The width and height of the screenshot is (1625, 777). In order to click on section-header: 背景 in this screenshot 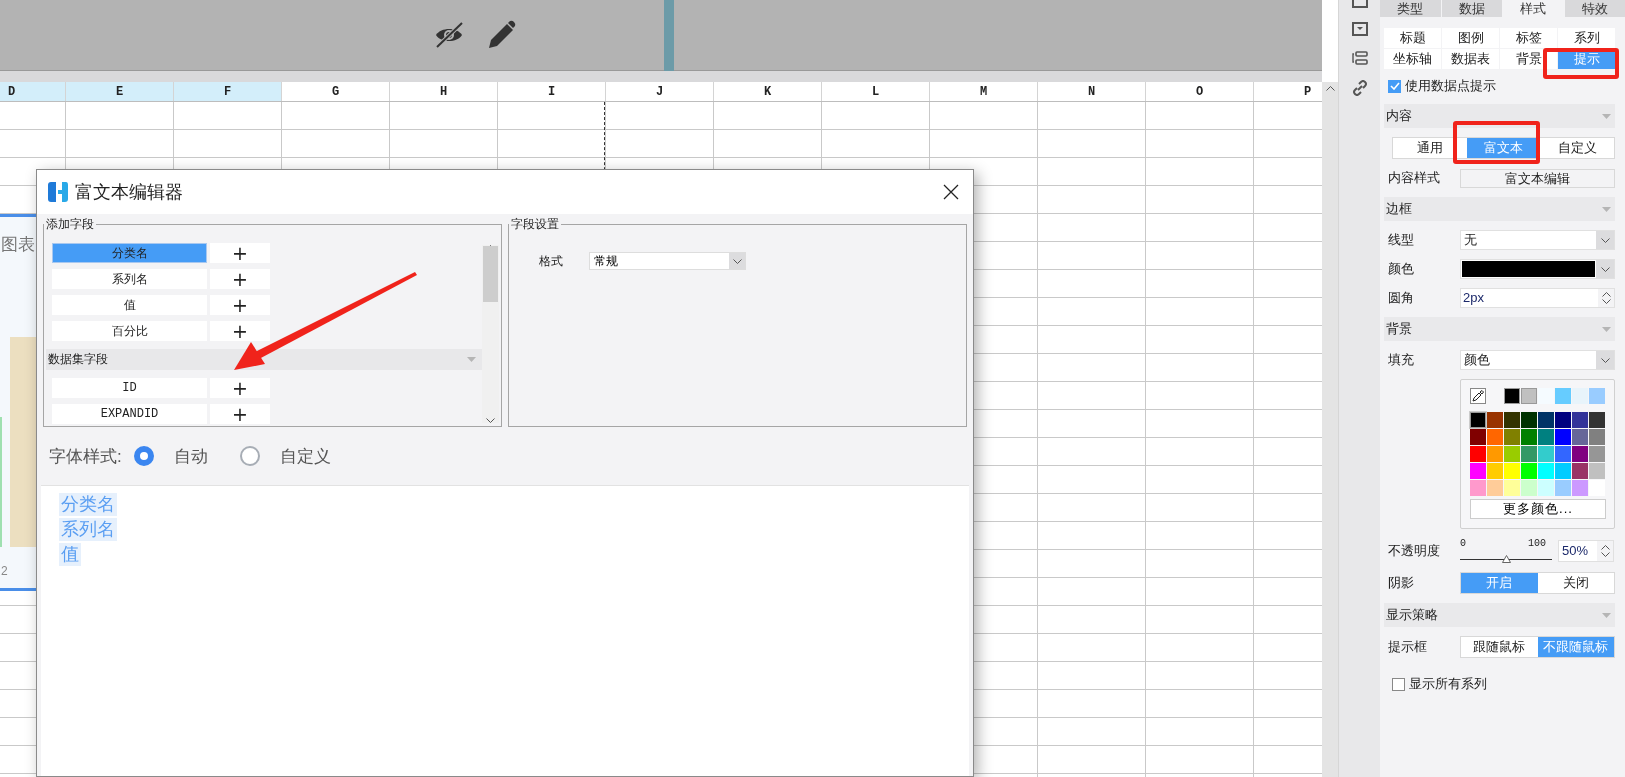, I will do `click(1499, 329)`.